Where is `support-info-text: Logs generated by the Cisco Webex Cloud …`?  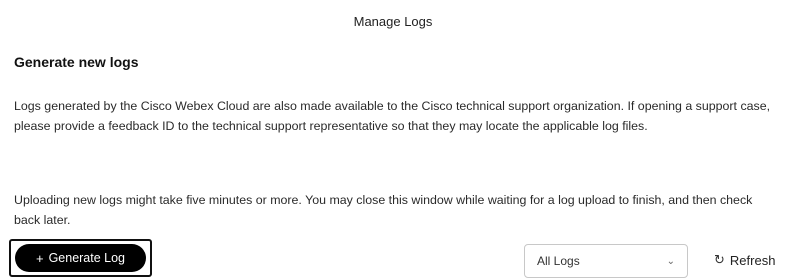
support-info-text: Logs generated by the Cisco Webex Cloud … is located at coordinates (392, 116).